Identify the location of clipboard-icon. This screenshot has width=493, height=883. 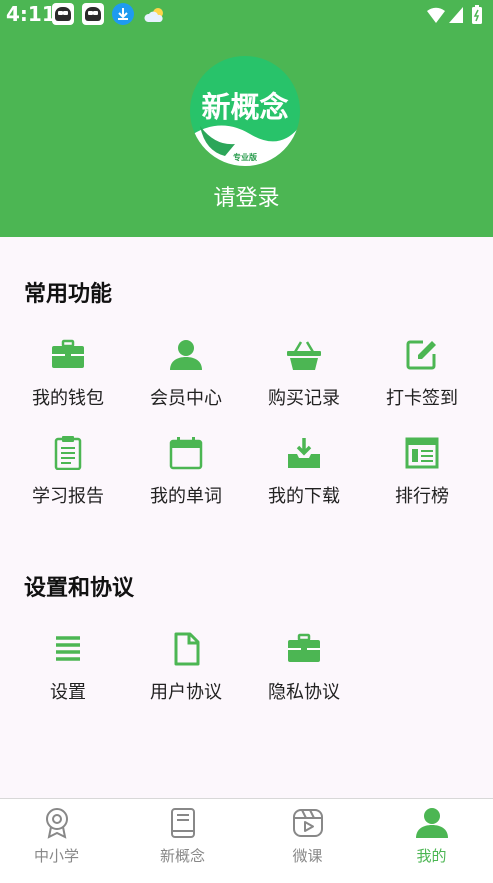
(68, 453).